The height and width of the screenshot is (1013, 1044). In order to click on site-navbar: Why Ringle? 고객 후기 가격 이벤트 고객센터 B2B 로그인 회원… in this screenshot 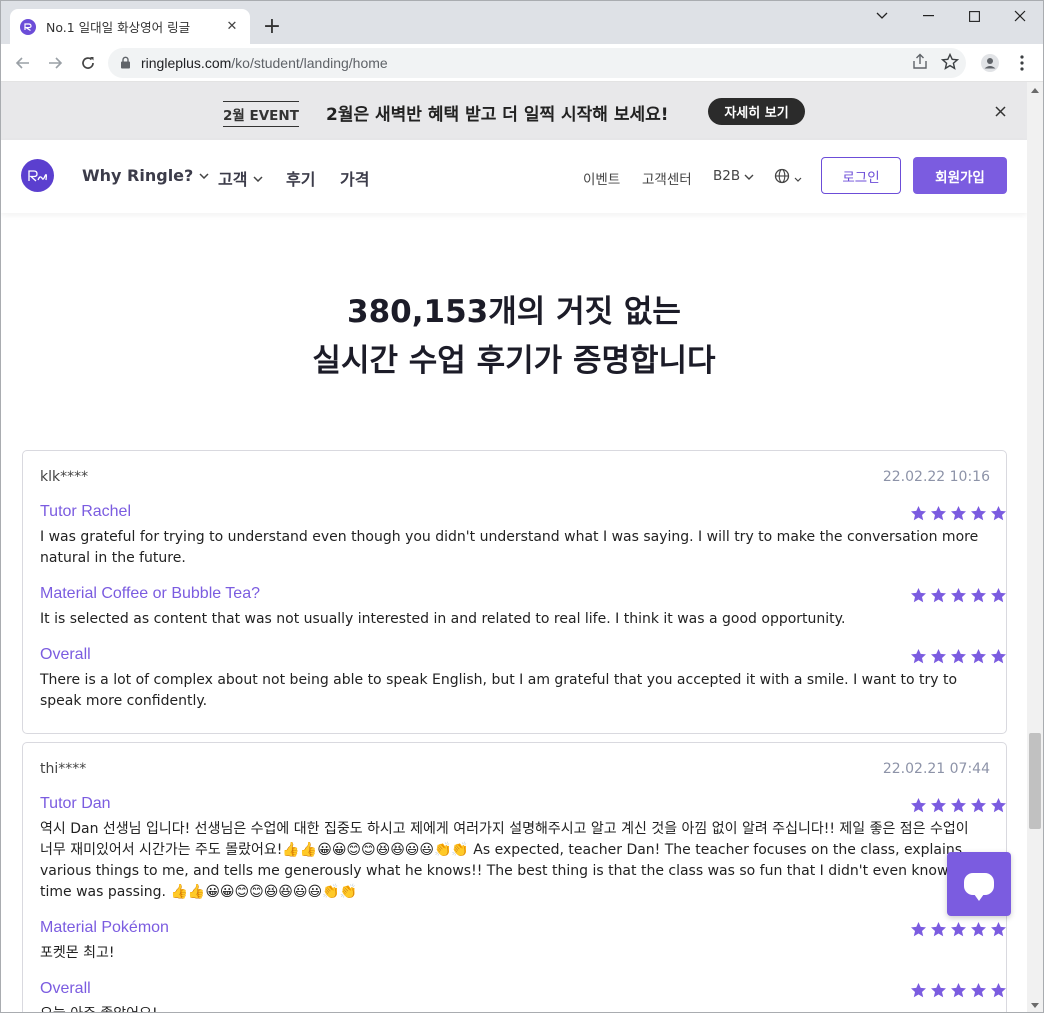, I will do `click(514, 176)`.